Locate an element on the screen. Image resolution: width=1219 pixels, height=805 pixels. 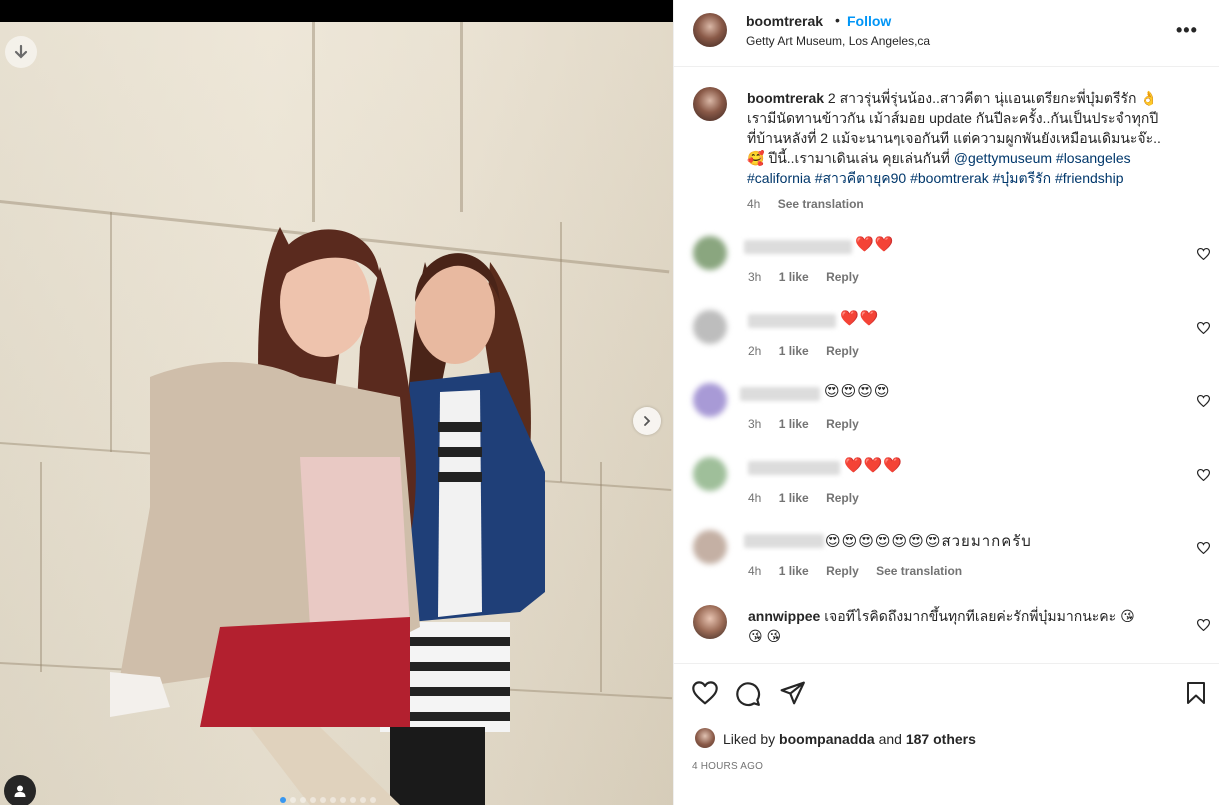
comment-text: 😍😍😍😍😍😍😍สวยมากครับ is located at coordinates (928, 541).